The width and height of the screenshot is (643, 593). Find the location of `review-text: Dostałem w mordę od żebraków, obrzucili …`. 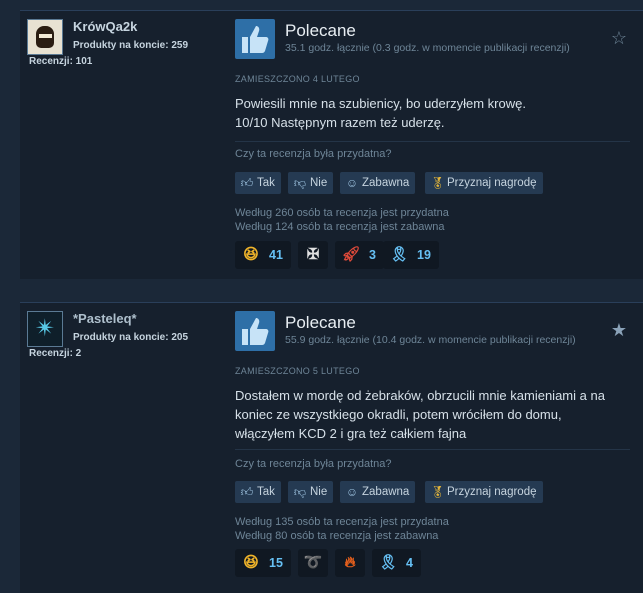

review-text: Dostałem w mordę od żebraków, obrzucili … is located at coordinates (420, 414).